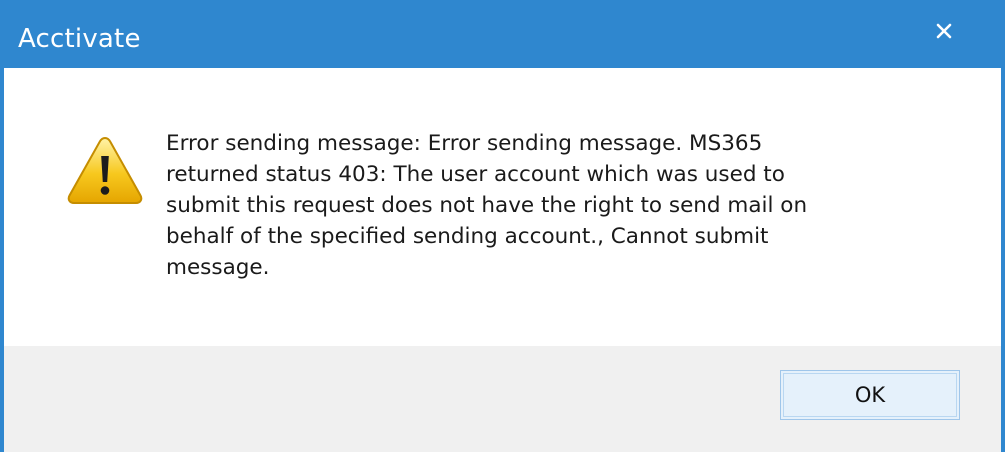 The height and width of the screenshot is (452, 1005). What do you see at coordinates (79, 39) in the screenshot?
I see `window-title: Acctivate` at bounding box center [79, 39].